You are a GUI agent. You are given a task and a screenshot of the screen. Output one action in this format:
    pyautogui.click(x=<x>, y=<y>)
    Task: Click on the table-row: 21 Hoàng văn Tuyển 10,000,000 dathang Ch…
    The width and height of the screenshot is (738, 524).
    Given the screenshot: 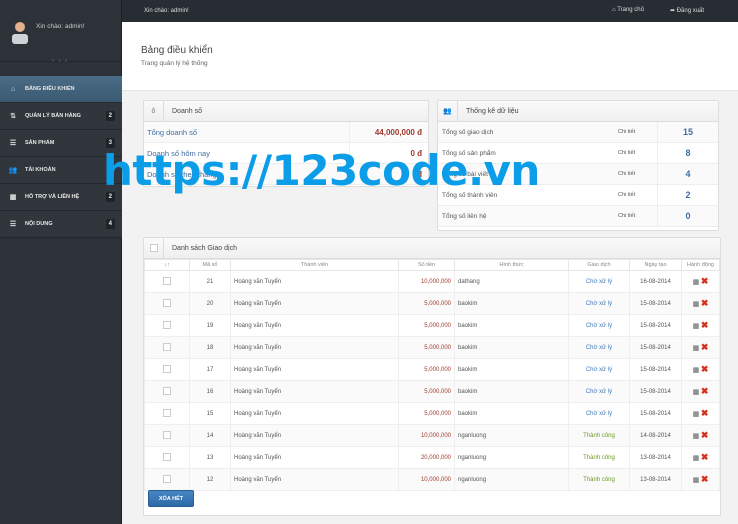 What is the action you would take?
    pyautogui.click(x=432, y=281)
    